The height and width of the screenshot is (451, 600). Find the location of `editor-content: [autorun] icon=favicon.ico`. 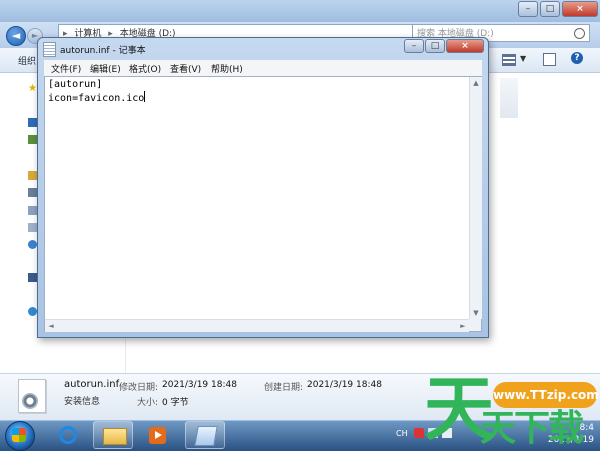

editor-content: [autorun] icon=favicon.ico is located at coordinates (97, 92).